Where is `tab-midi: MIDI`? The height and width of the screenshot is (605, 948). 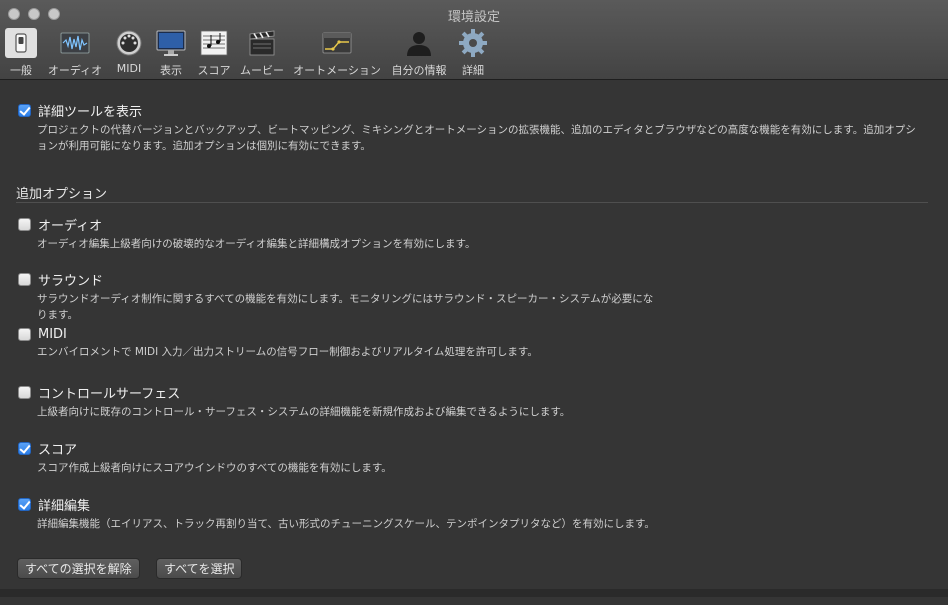
tab-midi: MIDI is located at coordinates (129, 52).